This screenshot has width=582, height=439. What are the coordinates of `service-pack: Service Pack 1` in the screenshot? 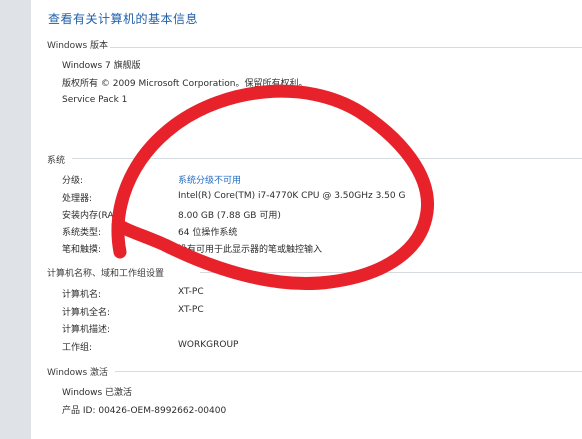 It's located at (95, 100).